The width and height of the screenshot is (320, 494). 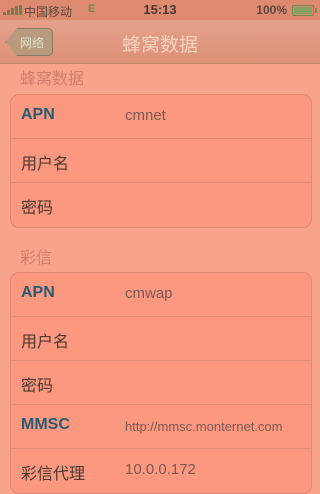 What do you see at coordinates (149, 293) in the screenshot?
I see `mms-apn-field: cmwap` at bounding box center [149, 293].